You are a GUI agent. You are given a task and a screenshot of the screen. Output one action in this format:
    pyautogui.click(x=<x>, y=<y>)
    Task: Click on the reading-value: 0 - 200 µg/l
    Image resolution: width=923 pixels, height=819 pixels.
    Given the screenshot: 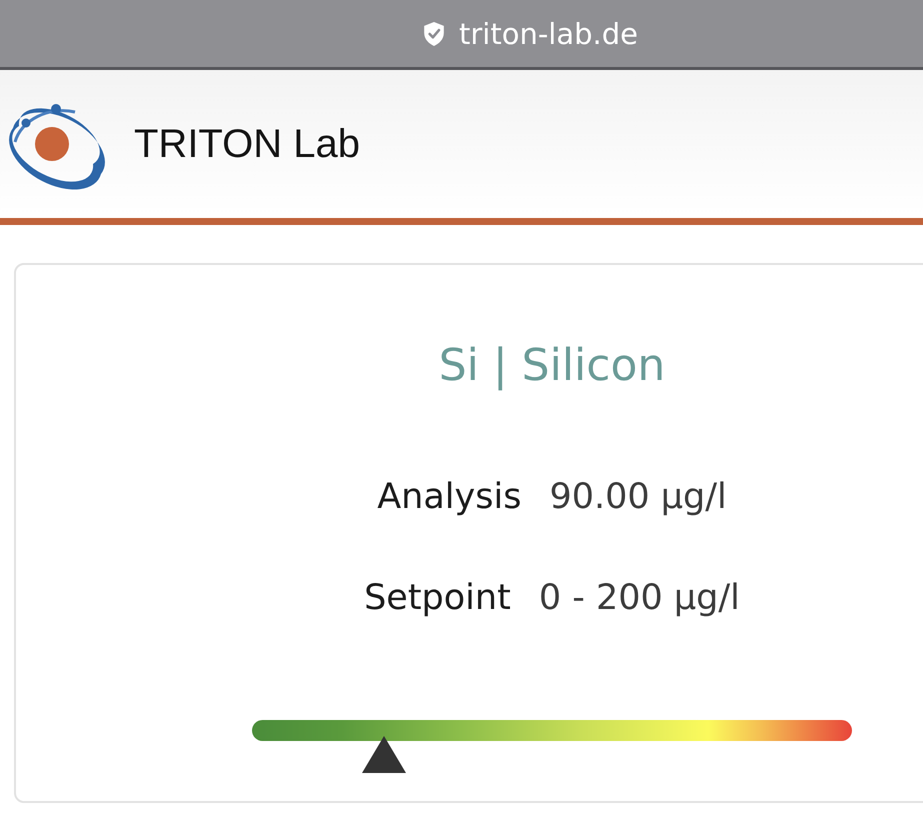 What is the action you would take?
    pyautogui.click(x=639, y=598)
    